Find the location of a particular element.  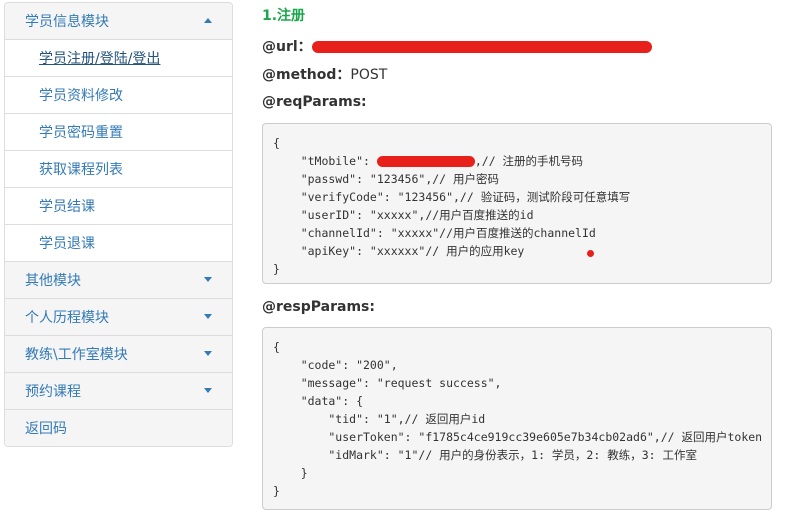

resp-params-label: @respParams: is located at coordinates (318, 307).